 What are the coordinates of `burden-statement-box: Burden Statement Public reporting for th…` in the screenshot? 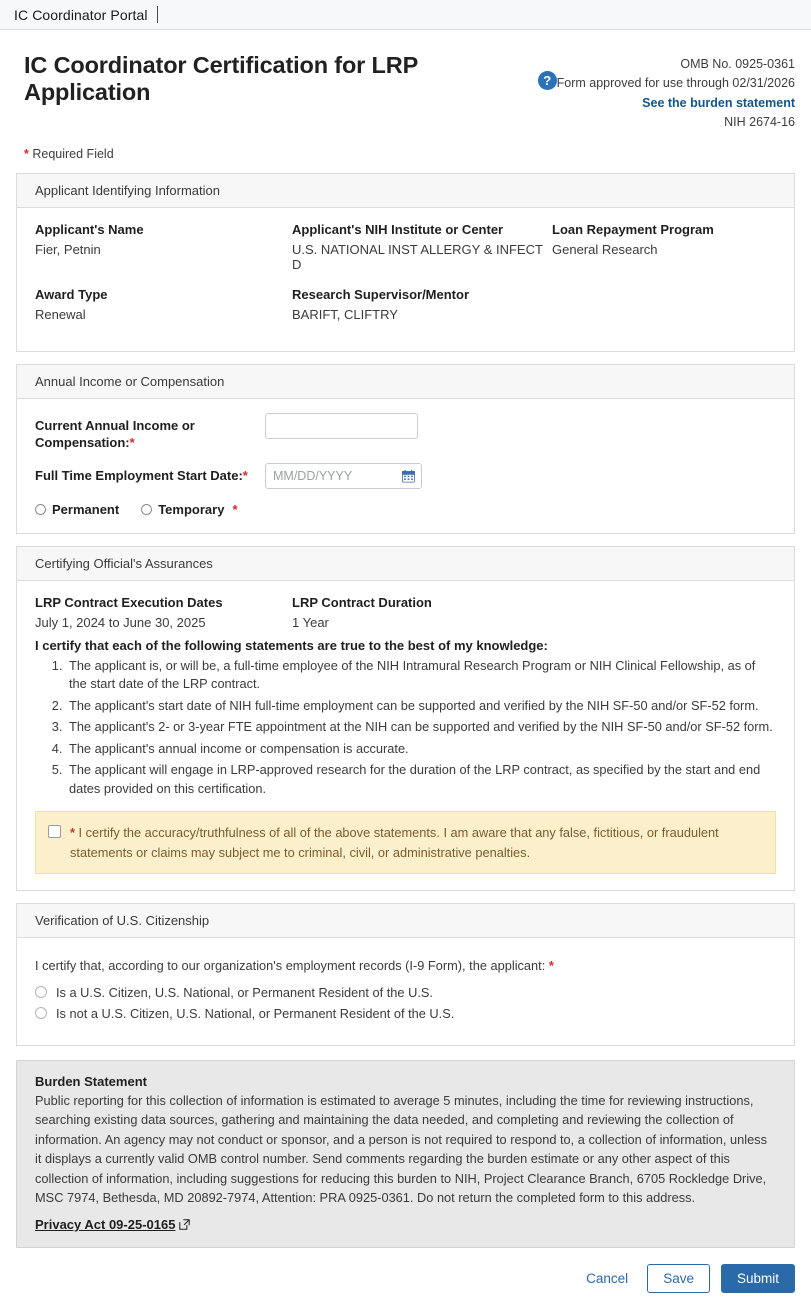 It's located at (405, 1154).